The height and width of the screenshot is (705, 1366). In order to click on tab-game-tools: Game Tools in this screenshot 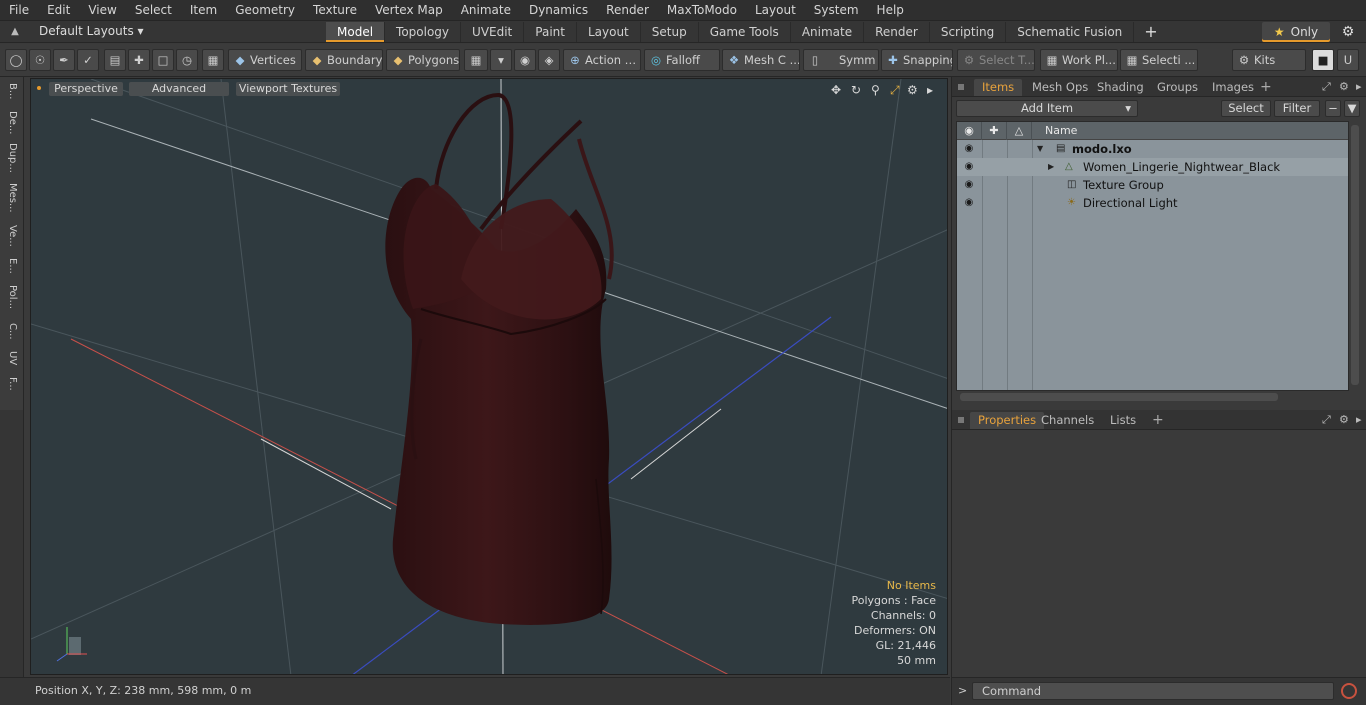, I will do `click(745, 32)`.